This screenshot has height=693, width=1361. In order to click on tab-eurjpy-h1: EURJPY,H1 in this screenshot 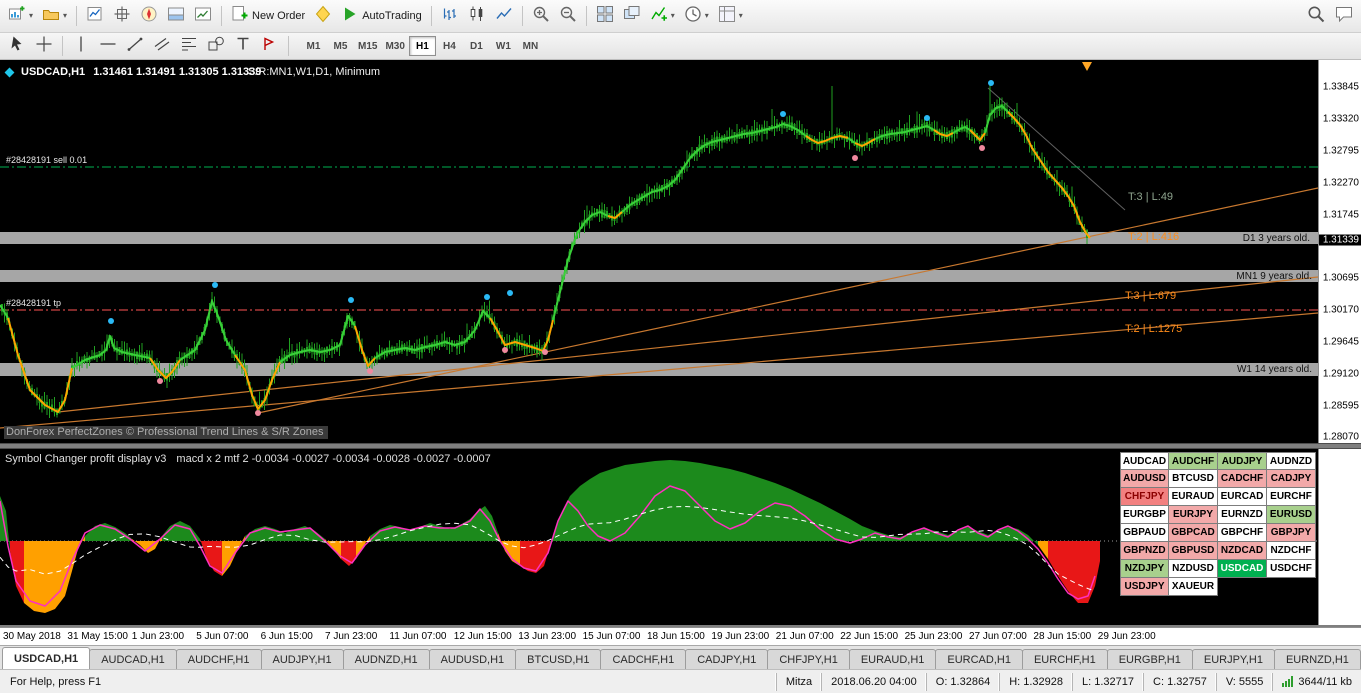, I will do `click(1233, 659)`.